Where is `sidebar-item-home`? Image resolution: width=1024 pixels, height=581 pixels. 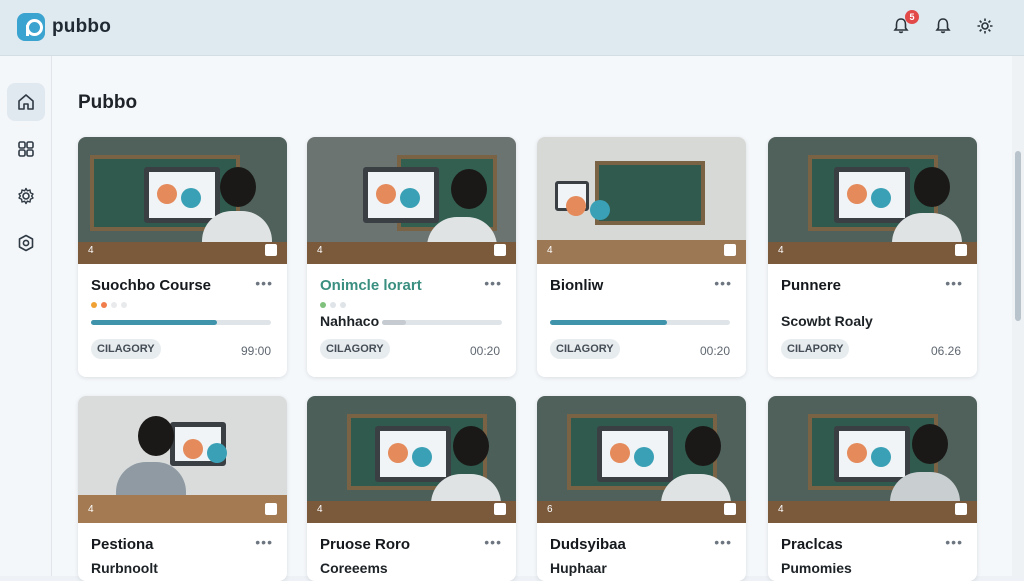 sidebar-item-home is located at coordinates (26, 102).